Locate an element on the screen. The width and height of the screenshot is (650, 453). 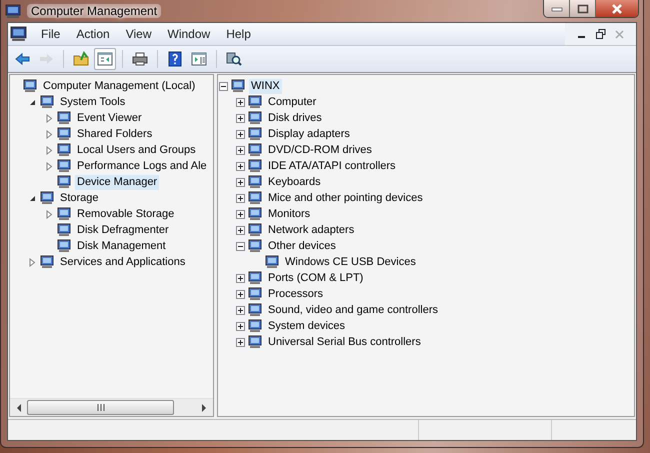
maximize-button is located at coordinates (583, 8).